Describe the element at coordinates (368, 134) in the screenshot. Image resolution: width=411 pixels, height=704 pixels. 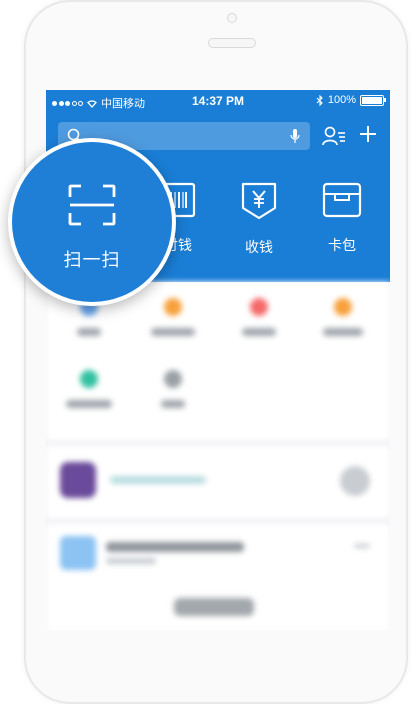
I see `add-icon` at that location.